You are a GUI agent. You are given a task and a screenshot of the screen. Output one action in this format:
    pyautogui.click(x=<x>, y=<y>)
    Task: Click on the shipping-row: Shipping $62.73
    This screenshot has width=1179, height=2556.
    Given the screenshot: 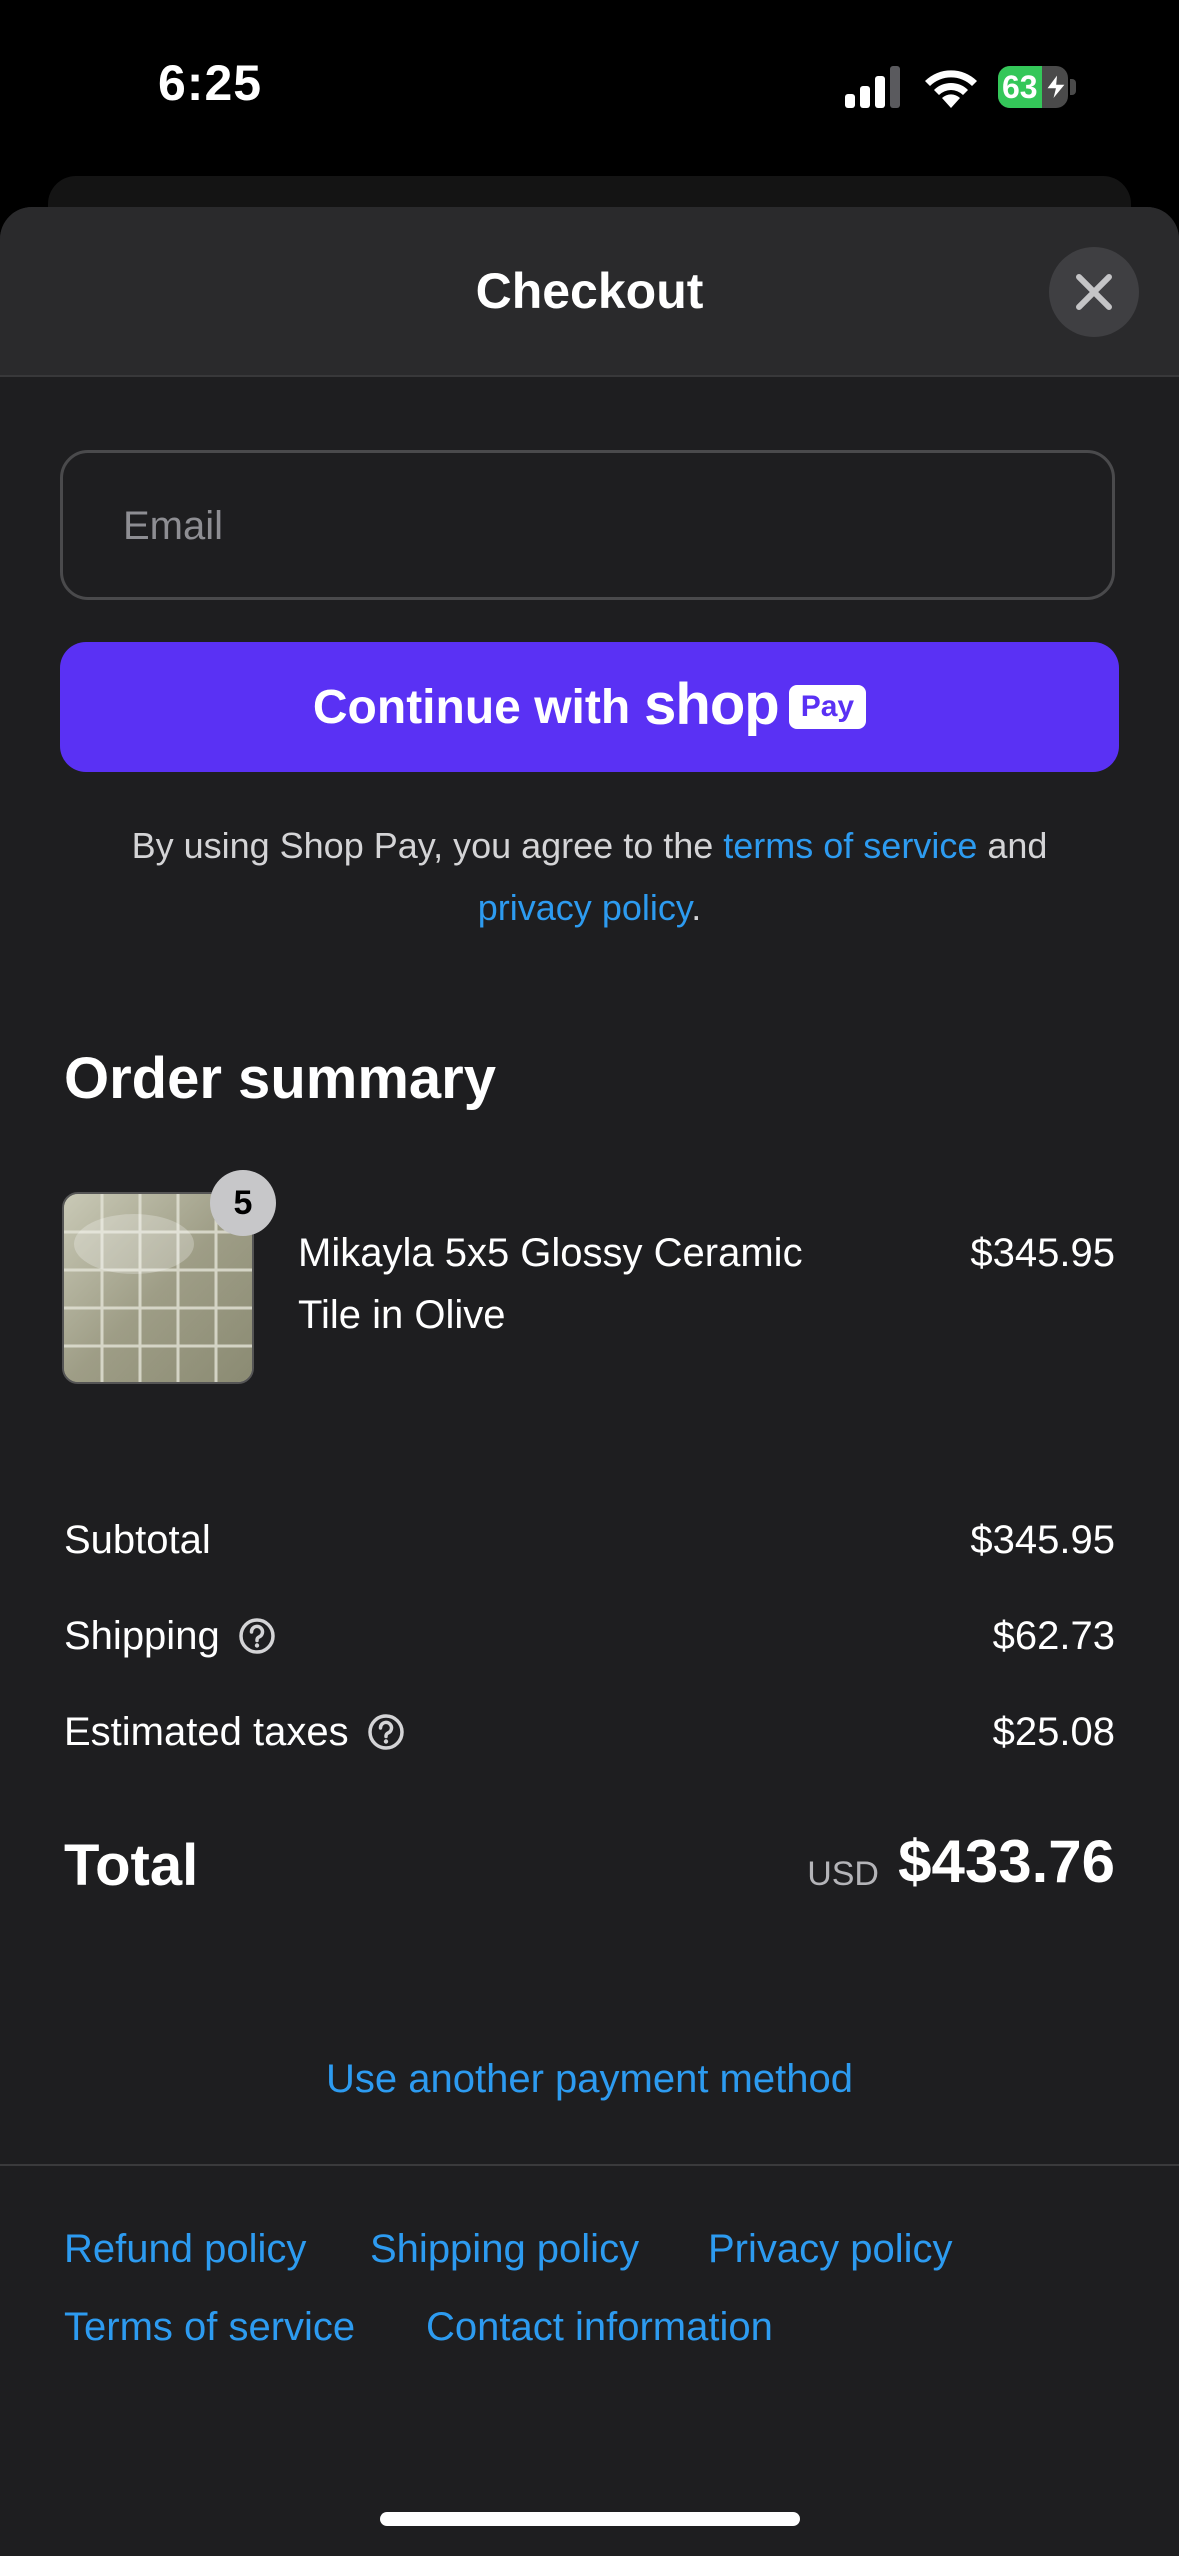 What is the action you would take?
    pyautogui.click(x=589, y=1636)
    